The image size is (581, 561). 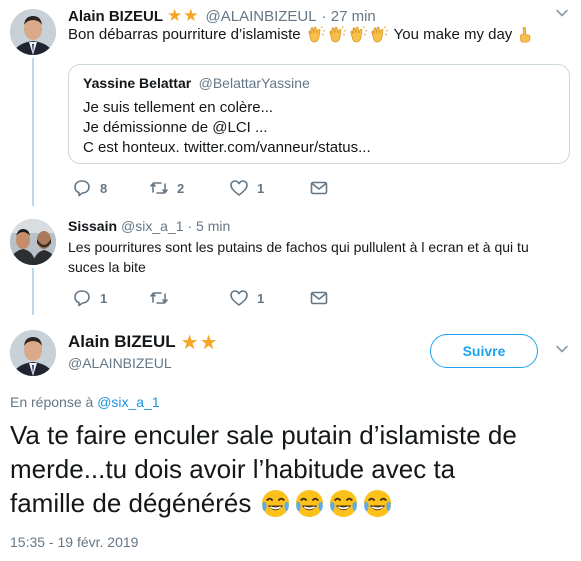 I want to click on main-tweet-line-with-emoji: famille de dégénérés, so click(x=263, y=503).